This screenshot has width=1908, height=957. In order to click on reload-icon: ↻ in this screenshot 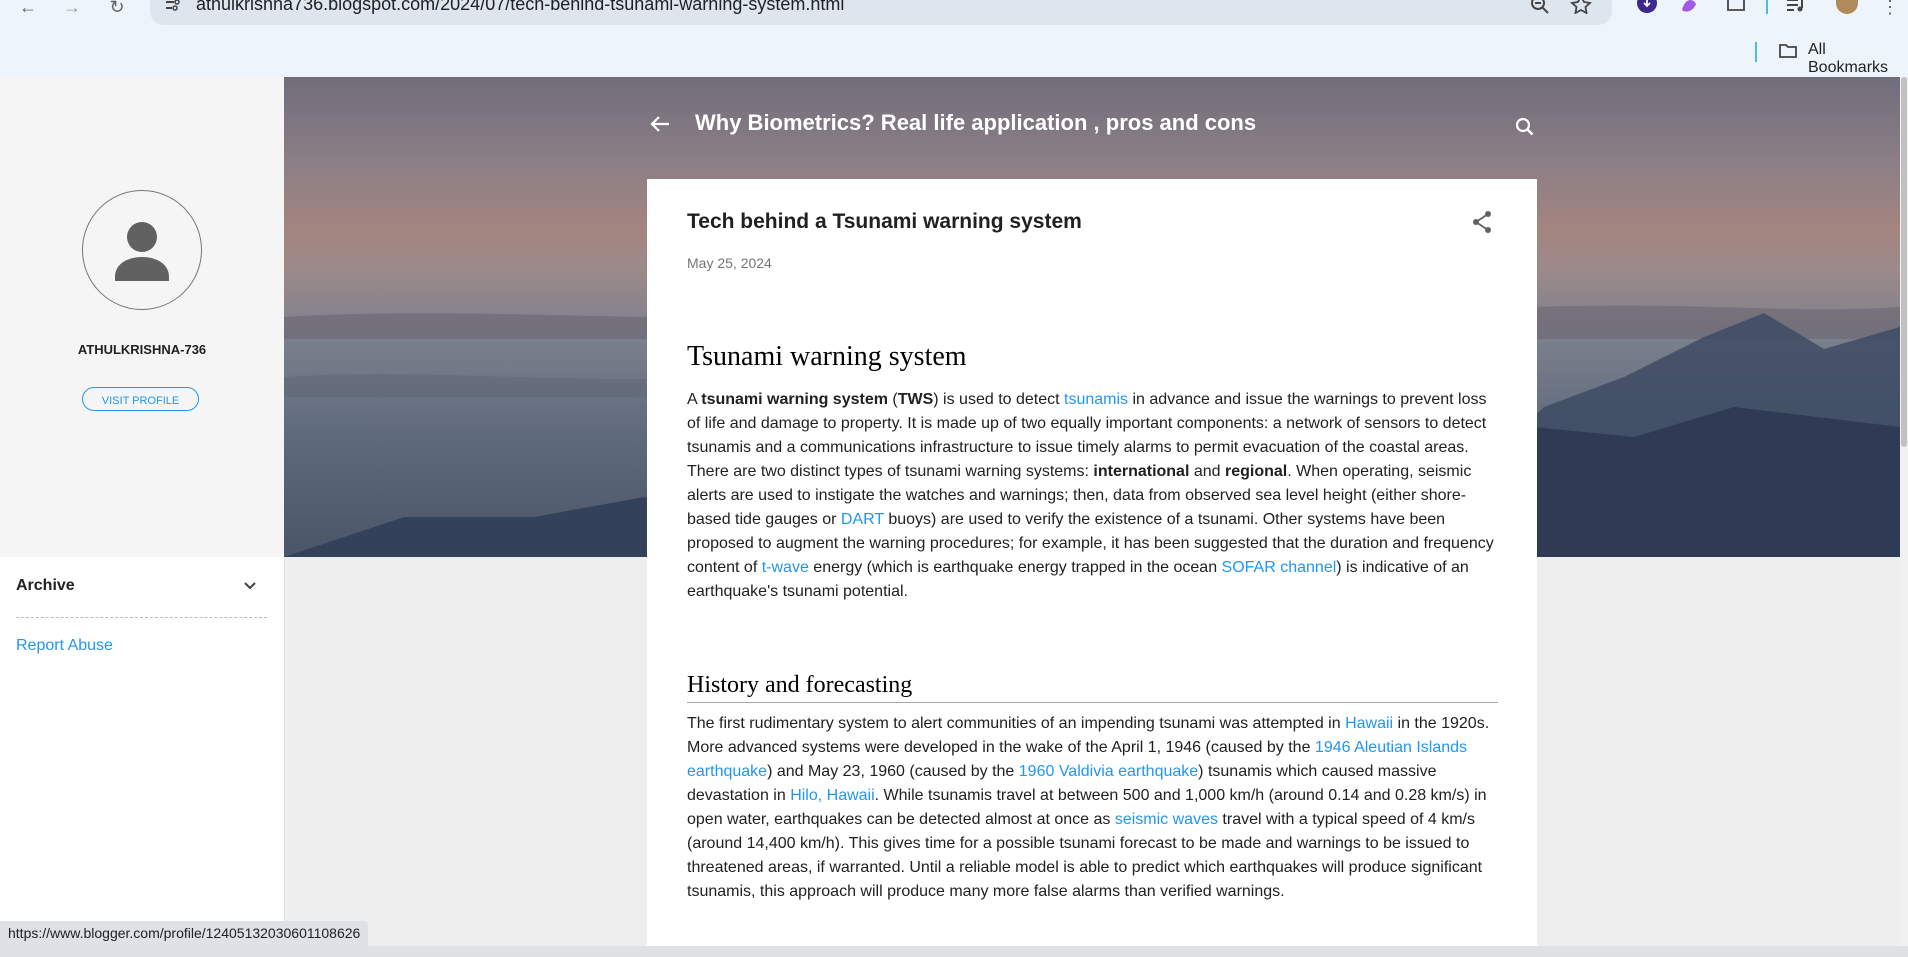, I will do `click(117, 8)`.